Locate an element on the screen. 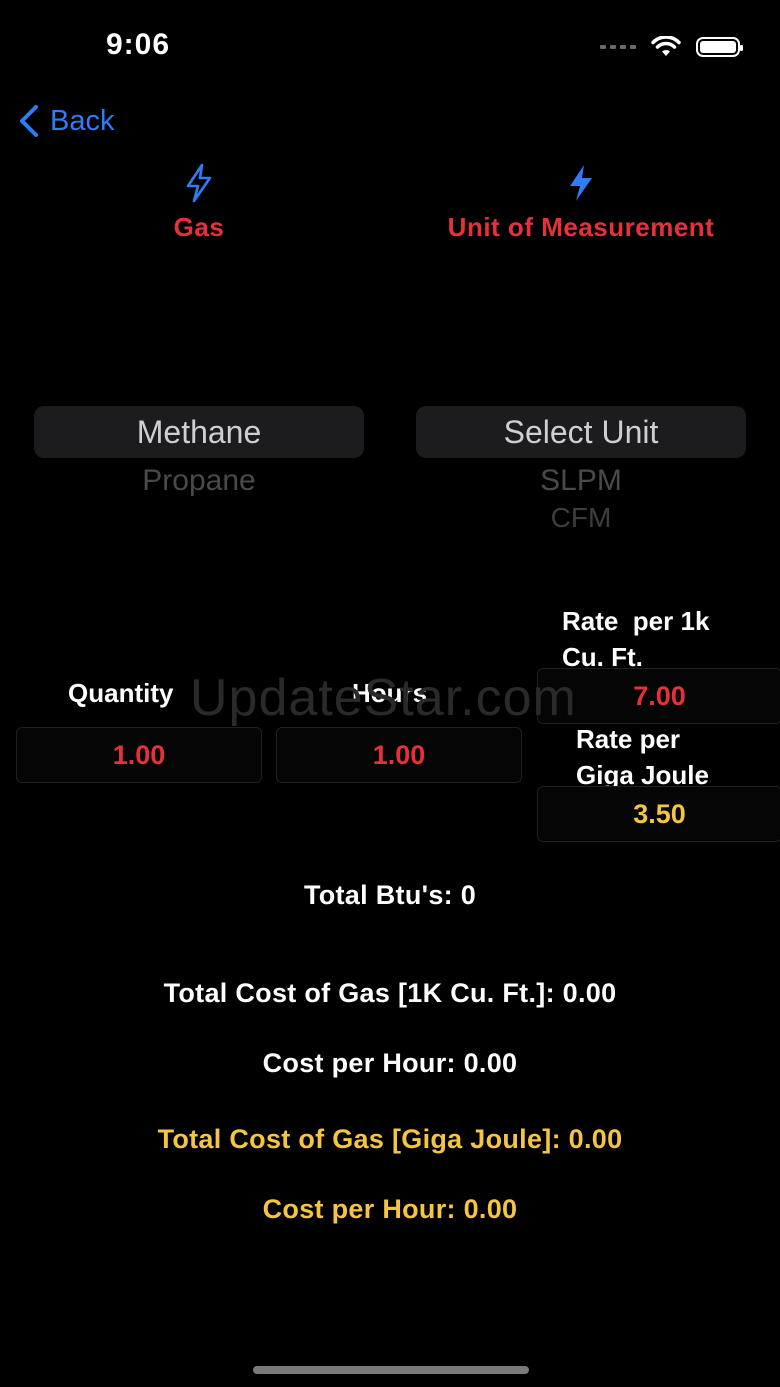 The height and width of the screenshot is (1387, 780). rate-cuft-label: Rate per 1k Cu. Ft. is located at coordinates (635, 639).